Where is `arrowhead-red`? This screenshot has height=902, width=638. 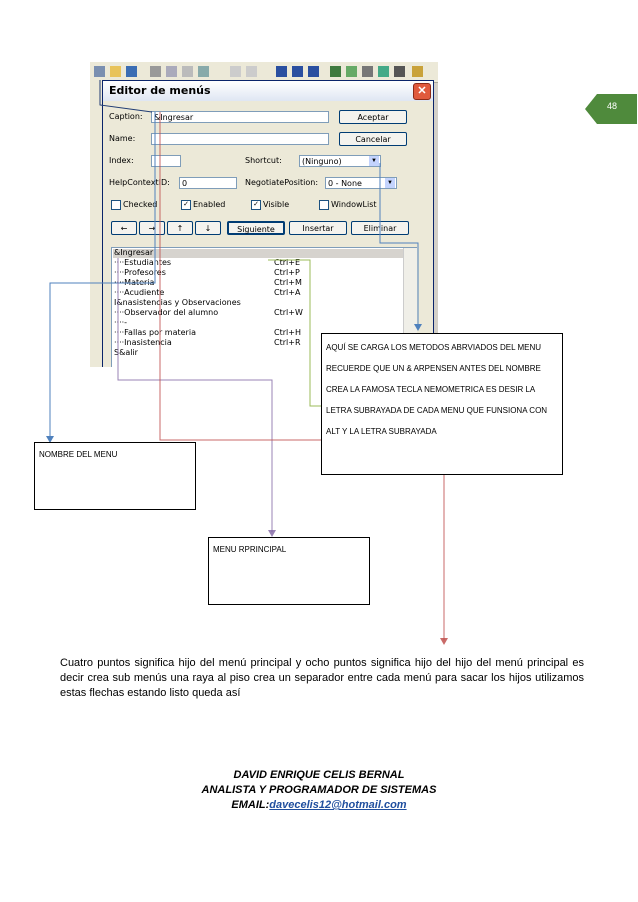
arrowhead-red is located at coordinates (444, 641).